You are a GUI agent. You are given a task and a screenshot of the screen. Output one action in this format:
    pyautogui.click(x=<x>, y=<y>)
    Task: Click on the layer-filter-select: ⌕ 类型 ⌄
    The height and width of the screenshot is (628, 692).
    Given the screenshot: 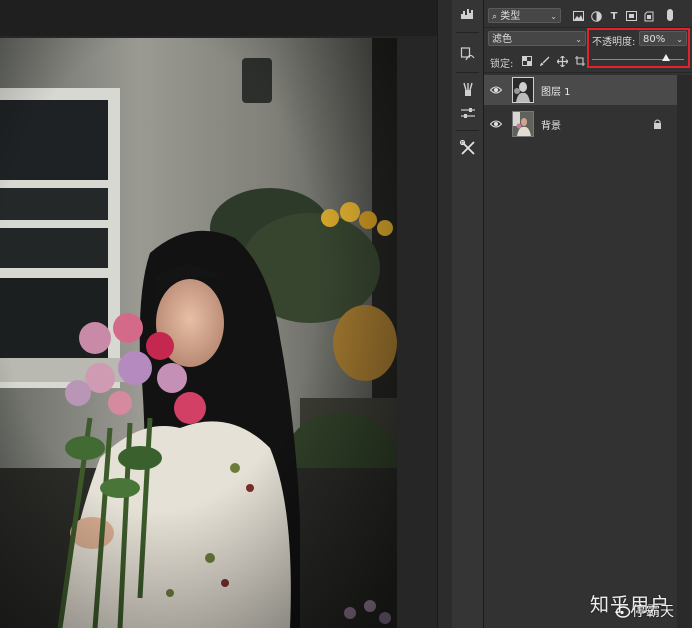 What is the action you would take?
    pyautogui.click(x=524, y=15)
    